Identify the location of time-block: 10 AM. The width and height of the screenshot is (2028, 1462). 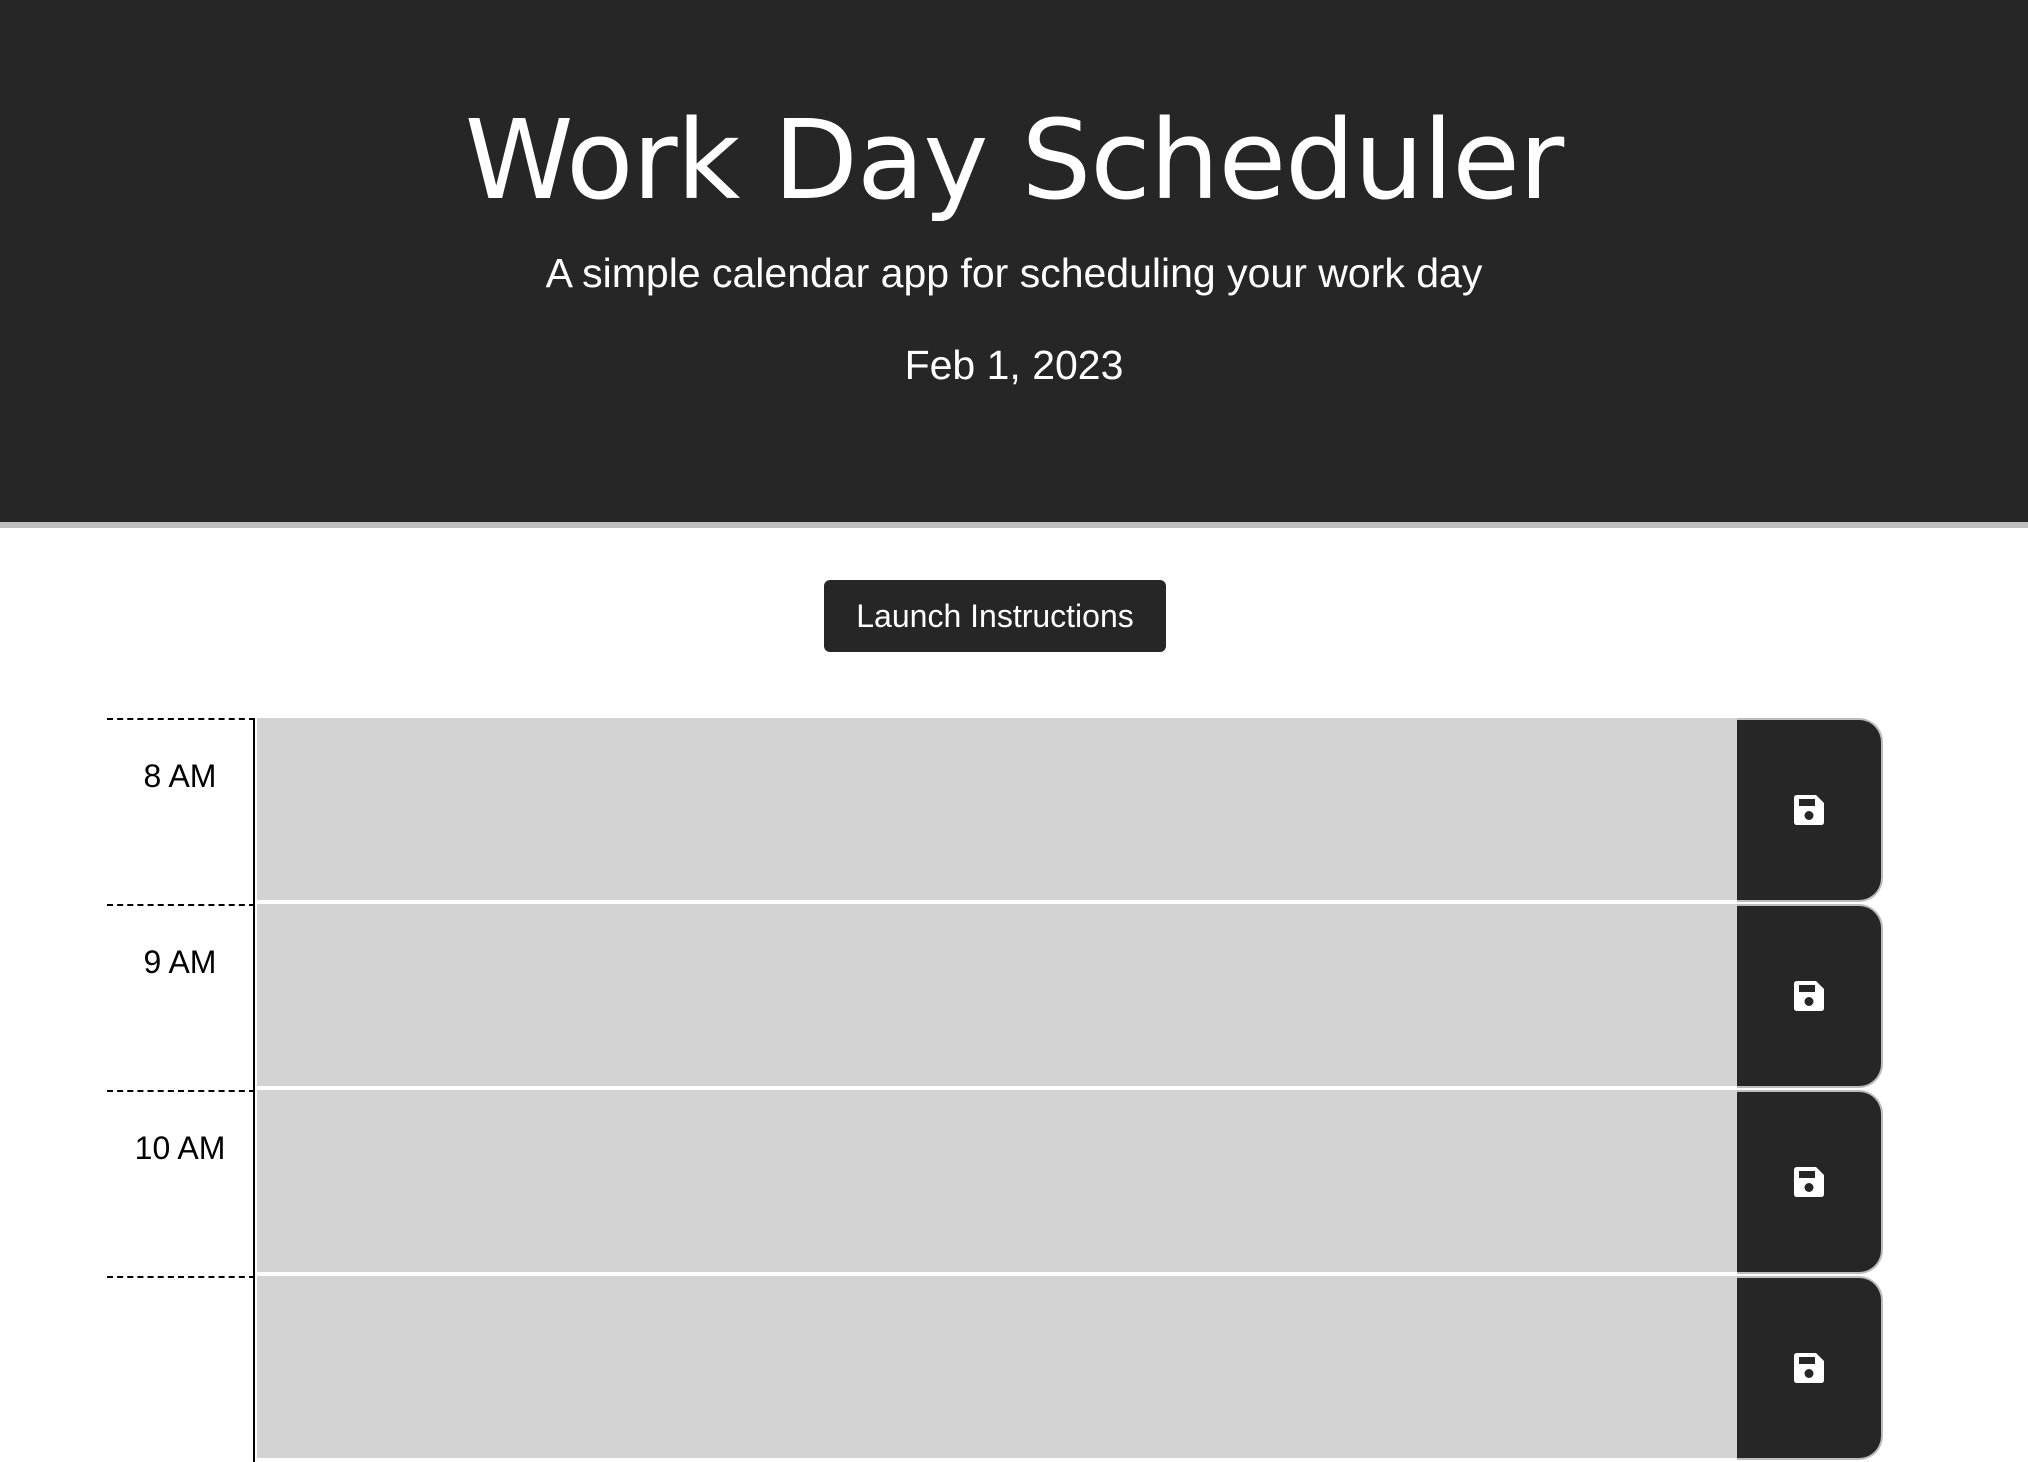
(995, 1183).